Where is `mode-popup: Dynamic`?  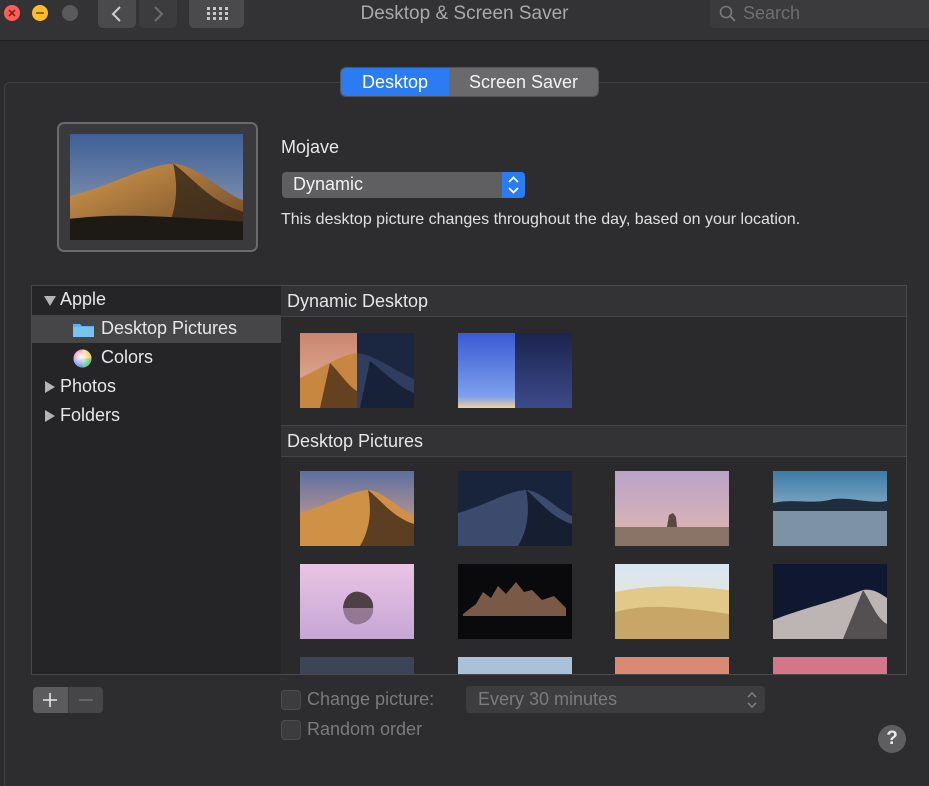 mode-popup: Dynamic is located at coordinates (403, 185).